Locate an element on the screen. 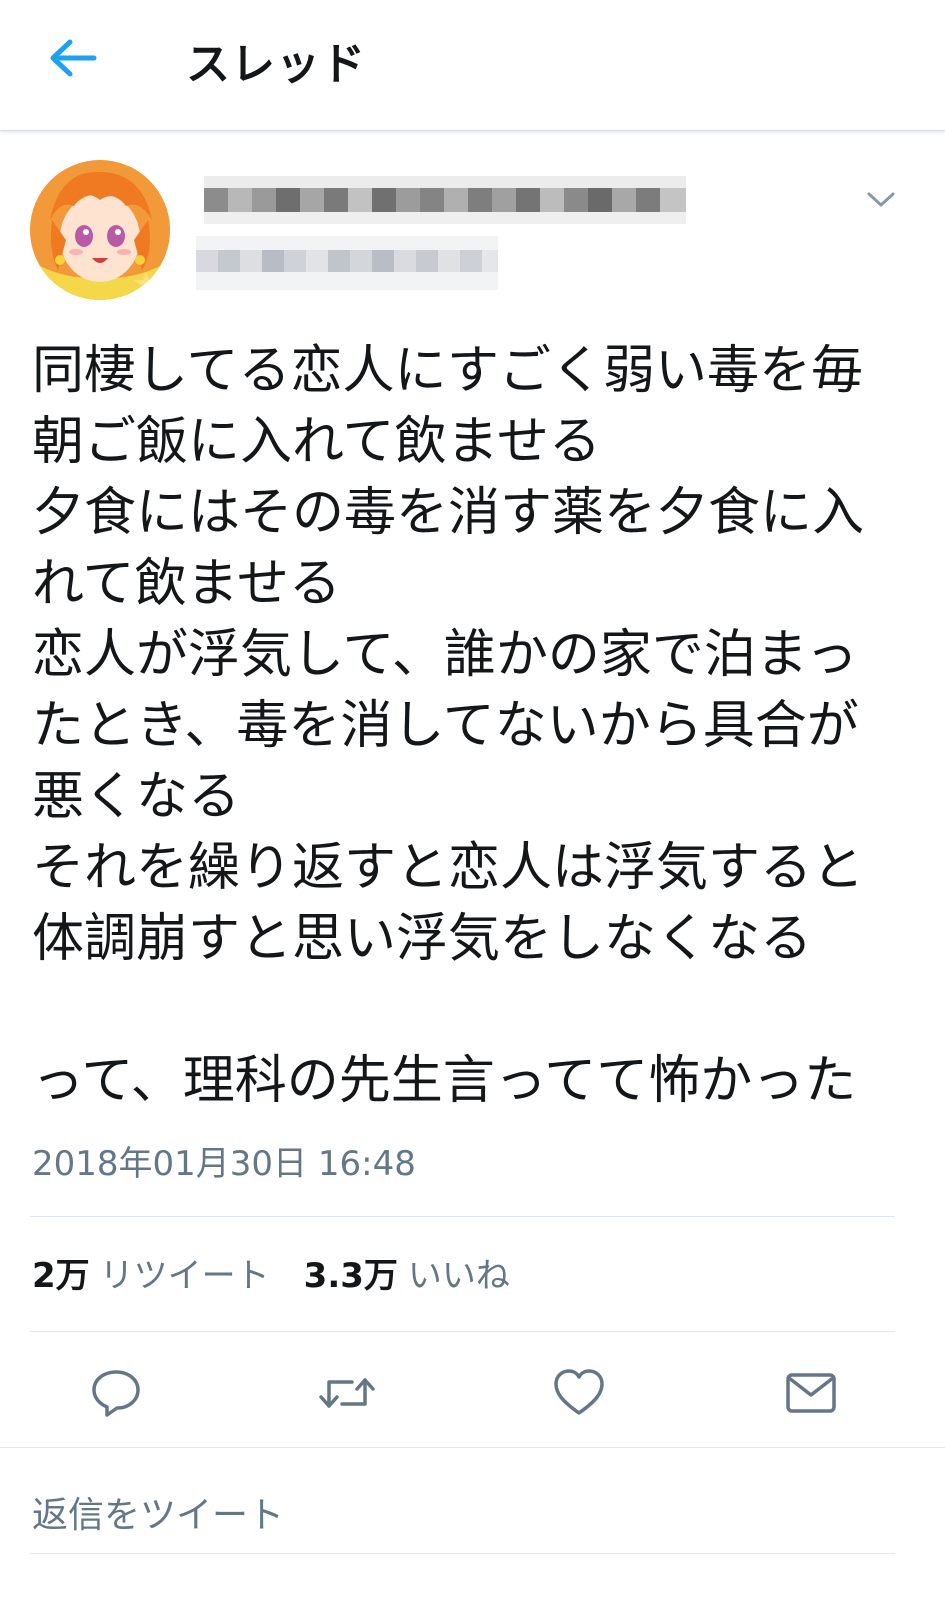 This screenshot has height=1600, width=945. share-button is located at coordinates (811, 1393).